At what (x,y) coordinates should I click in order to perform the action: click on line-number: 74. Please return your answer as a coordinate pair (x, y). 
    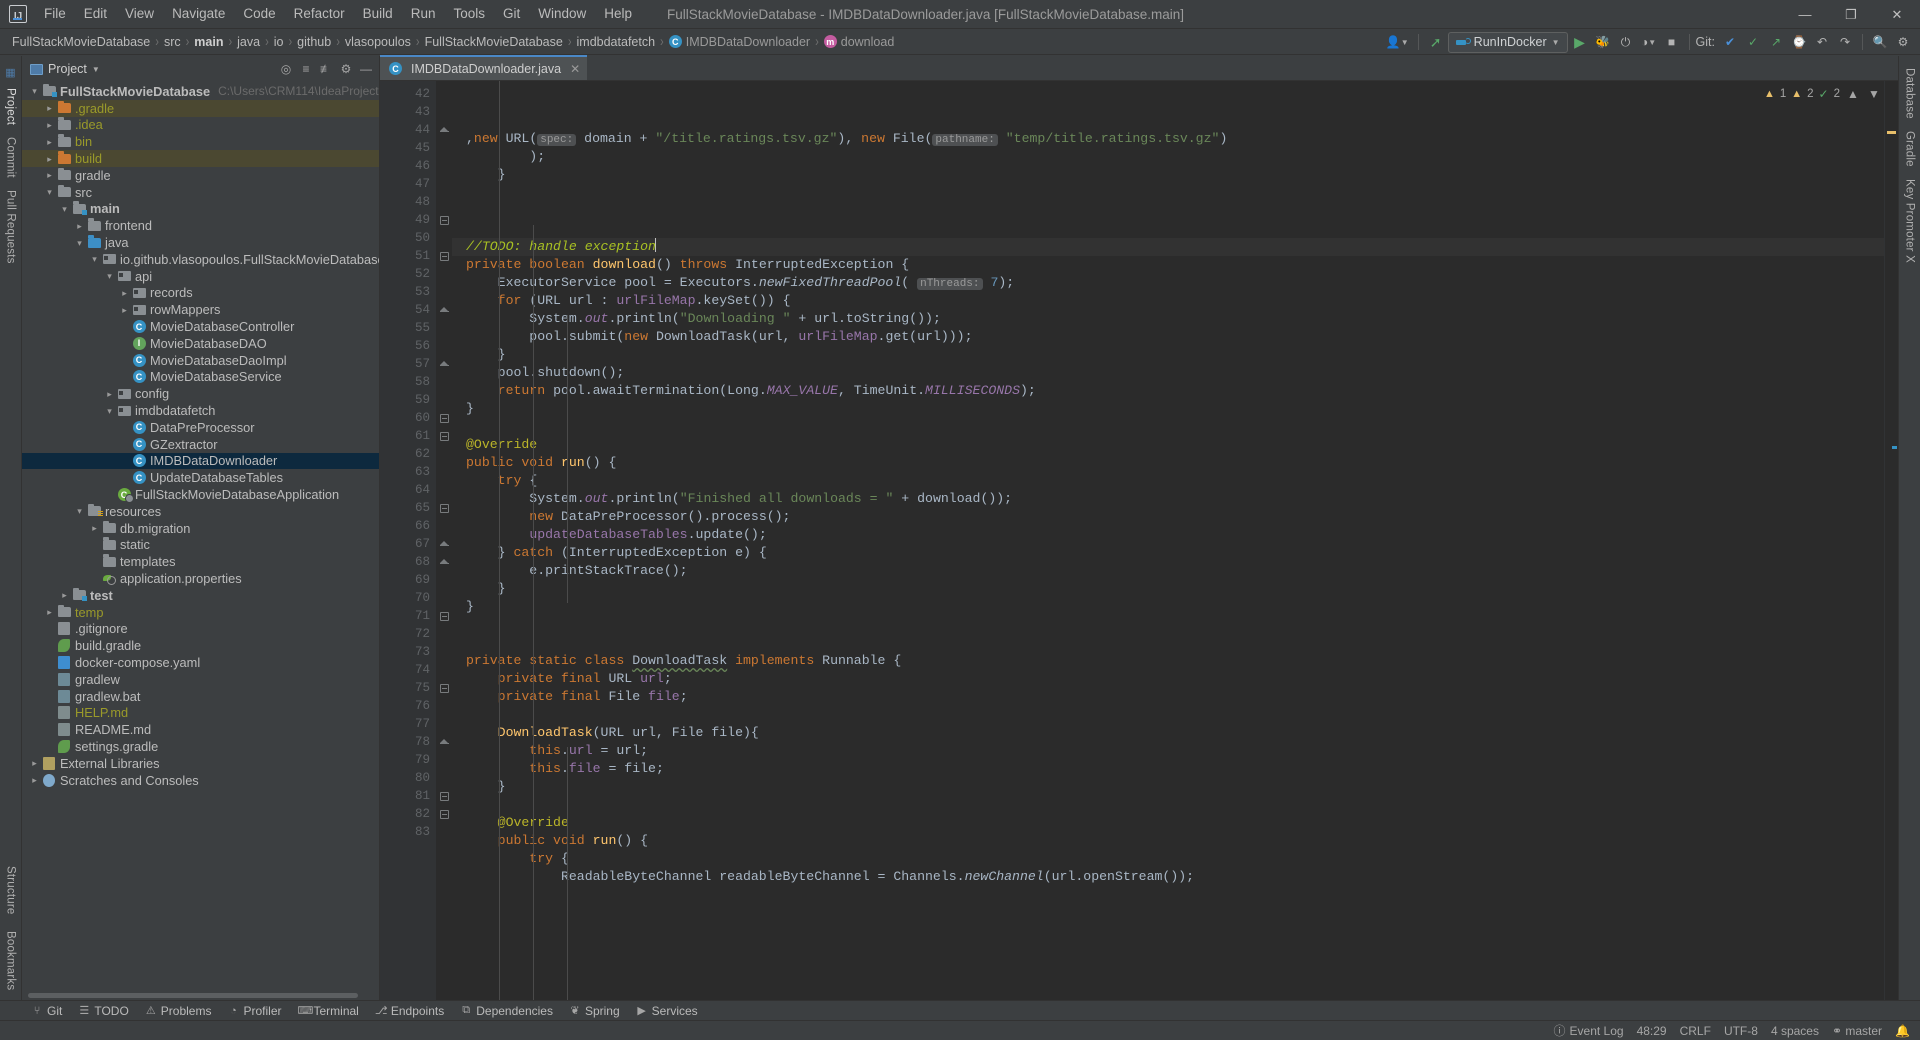
    Looking at the image, I should click on (408, 670).